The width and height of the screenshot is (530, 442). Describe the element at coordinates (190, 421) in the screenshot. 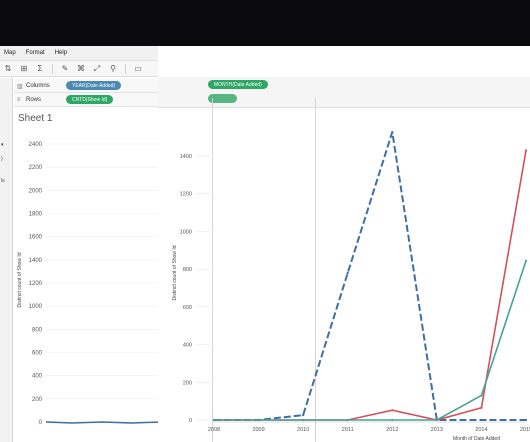

I see `right-y-tick-label: 0` at that location.